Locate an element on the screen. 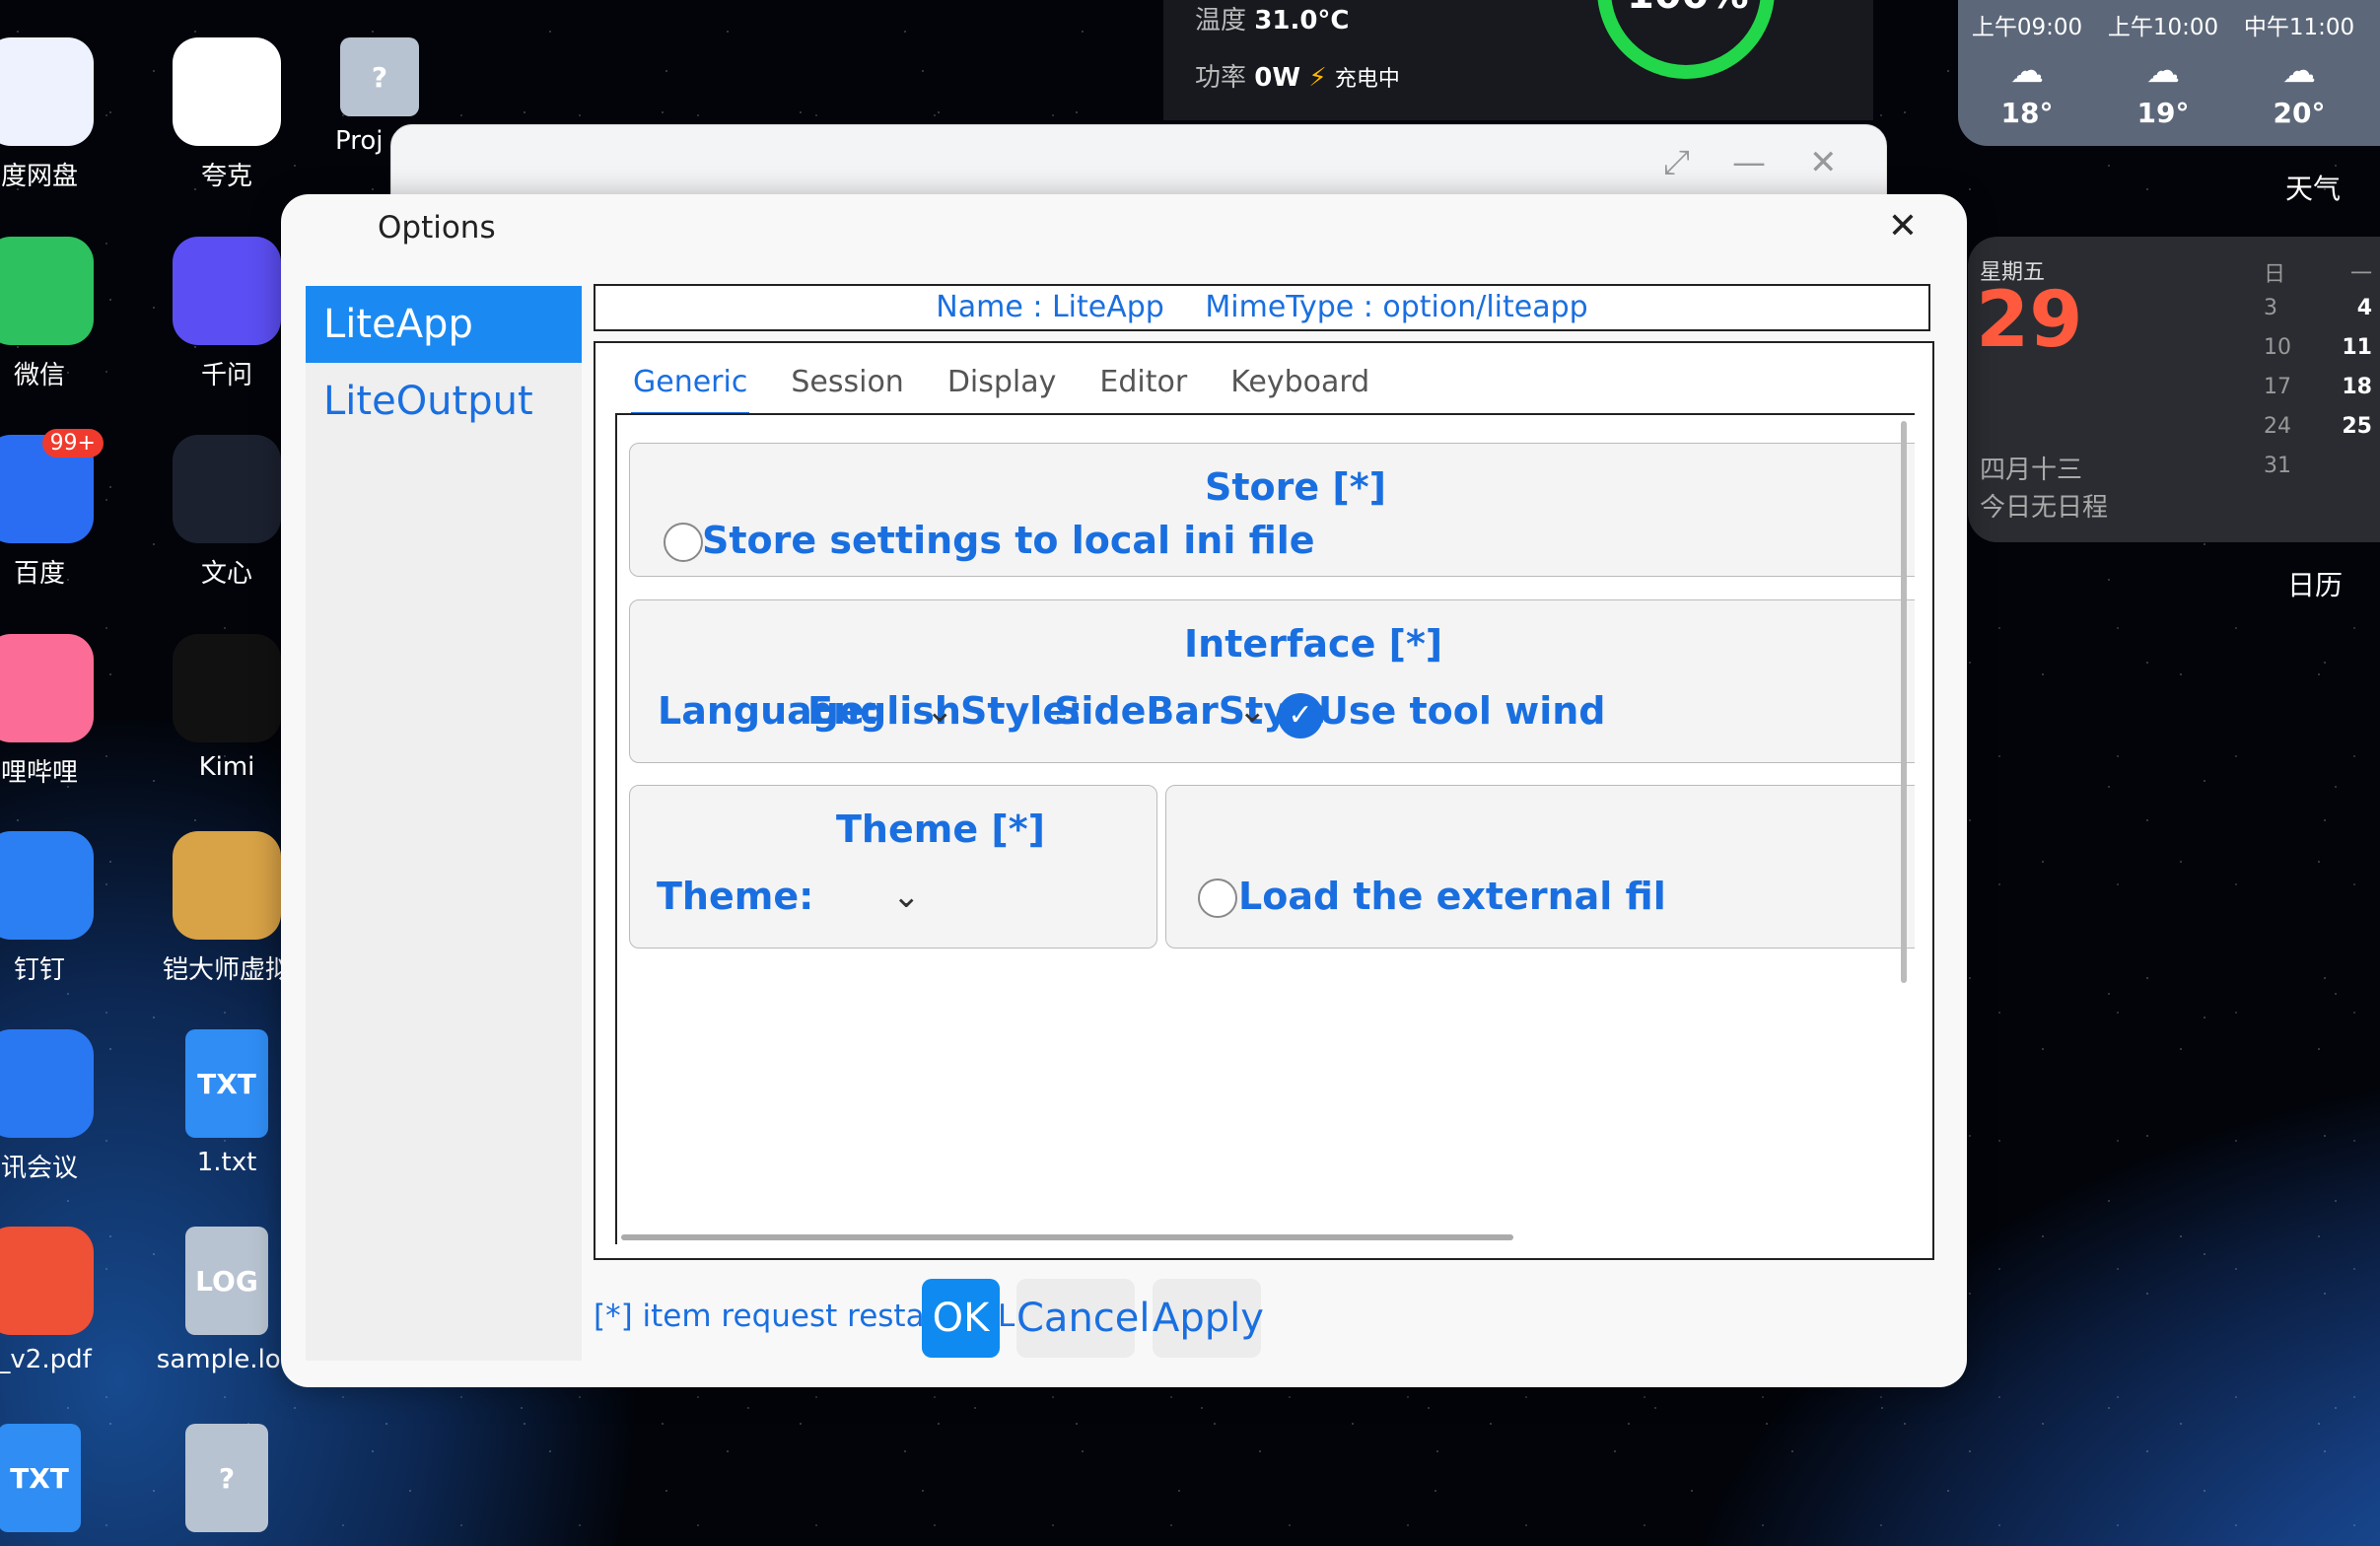 Image resolution: width=2380 pixels, height=1546 pixels. info-name: Name : LiteApp is located at coordinates (1050, 307).